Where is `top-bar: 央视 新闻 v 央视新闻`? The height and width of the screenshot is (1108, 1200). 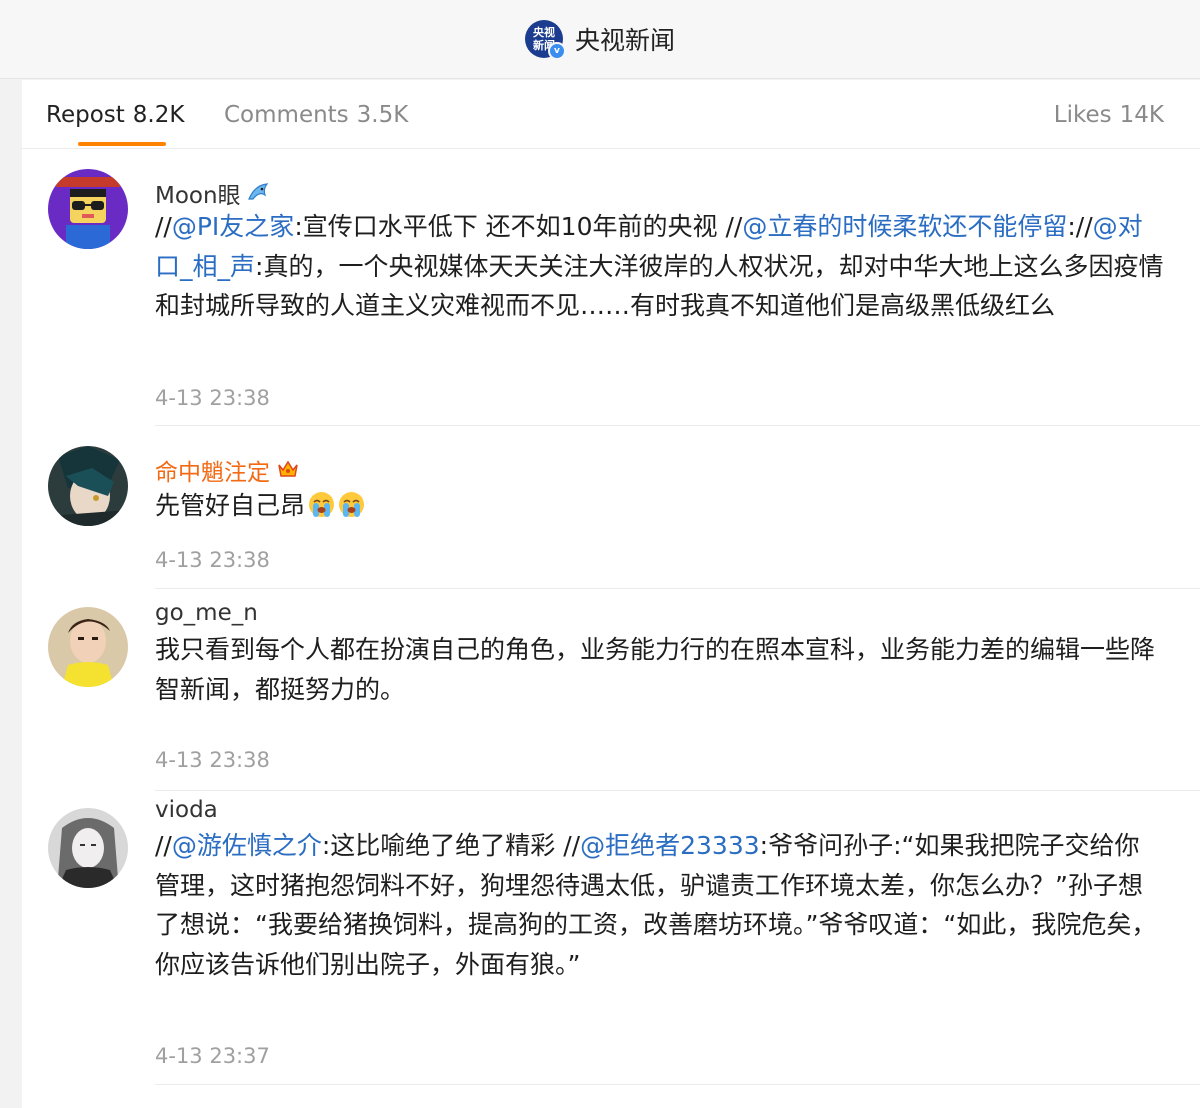 top-bar: 央视 新闻 v 央视新闻 is located at coordinates (600, 39).